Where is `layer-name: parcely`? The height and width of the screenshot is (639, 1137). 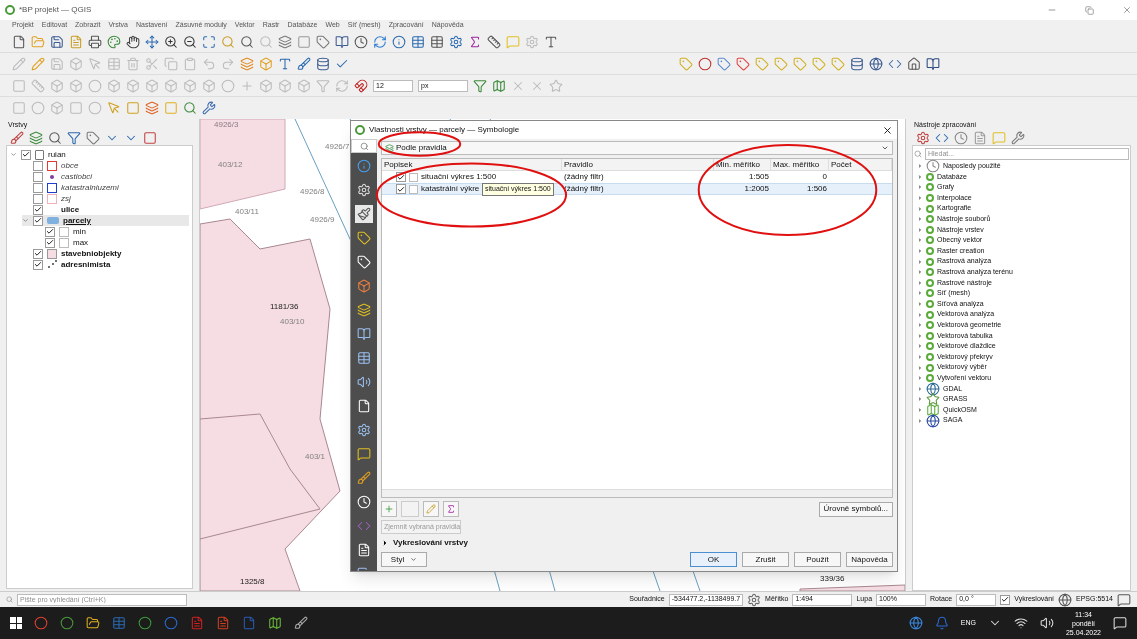
layer-name: parcely is located at coordinates (77, 220).